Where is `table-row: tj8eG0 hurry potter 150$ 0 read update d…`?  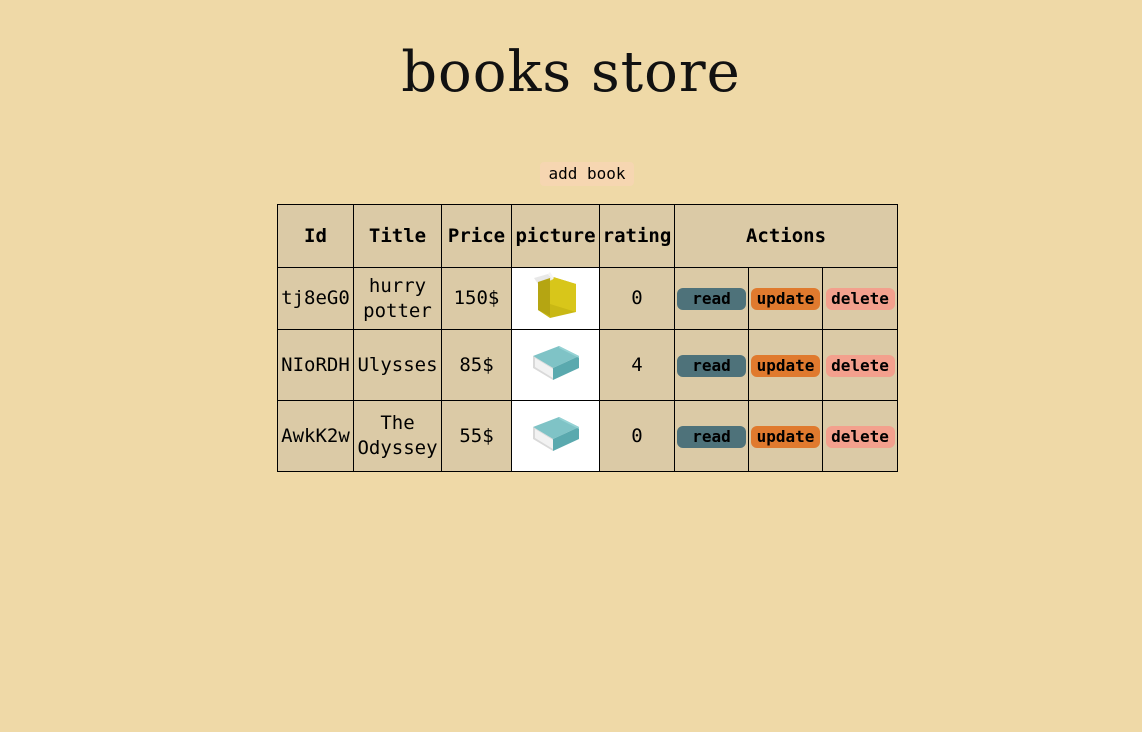 table-row: tj8eG0 hurry potter 150$ 0 read update d… is located at coordinates (588, 298).